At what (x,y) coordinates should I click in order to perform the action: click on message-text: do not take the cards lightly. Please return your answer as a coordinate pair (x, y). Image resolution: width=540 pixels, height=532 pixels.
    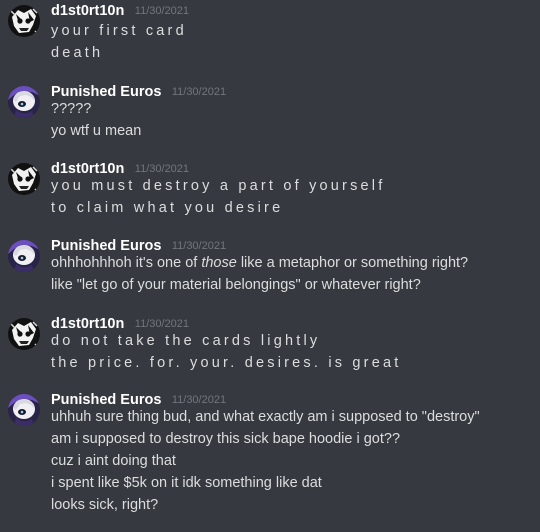
    Looking at the image, I should click on (186, 341).